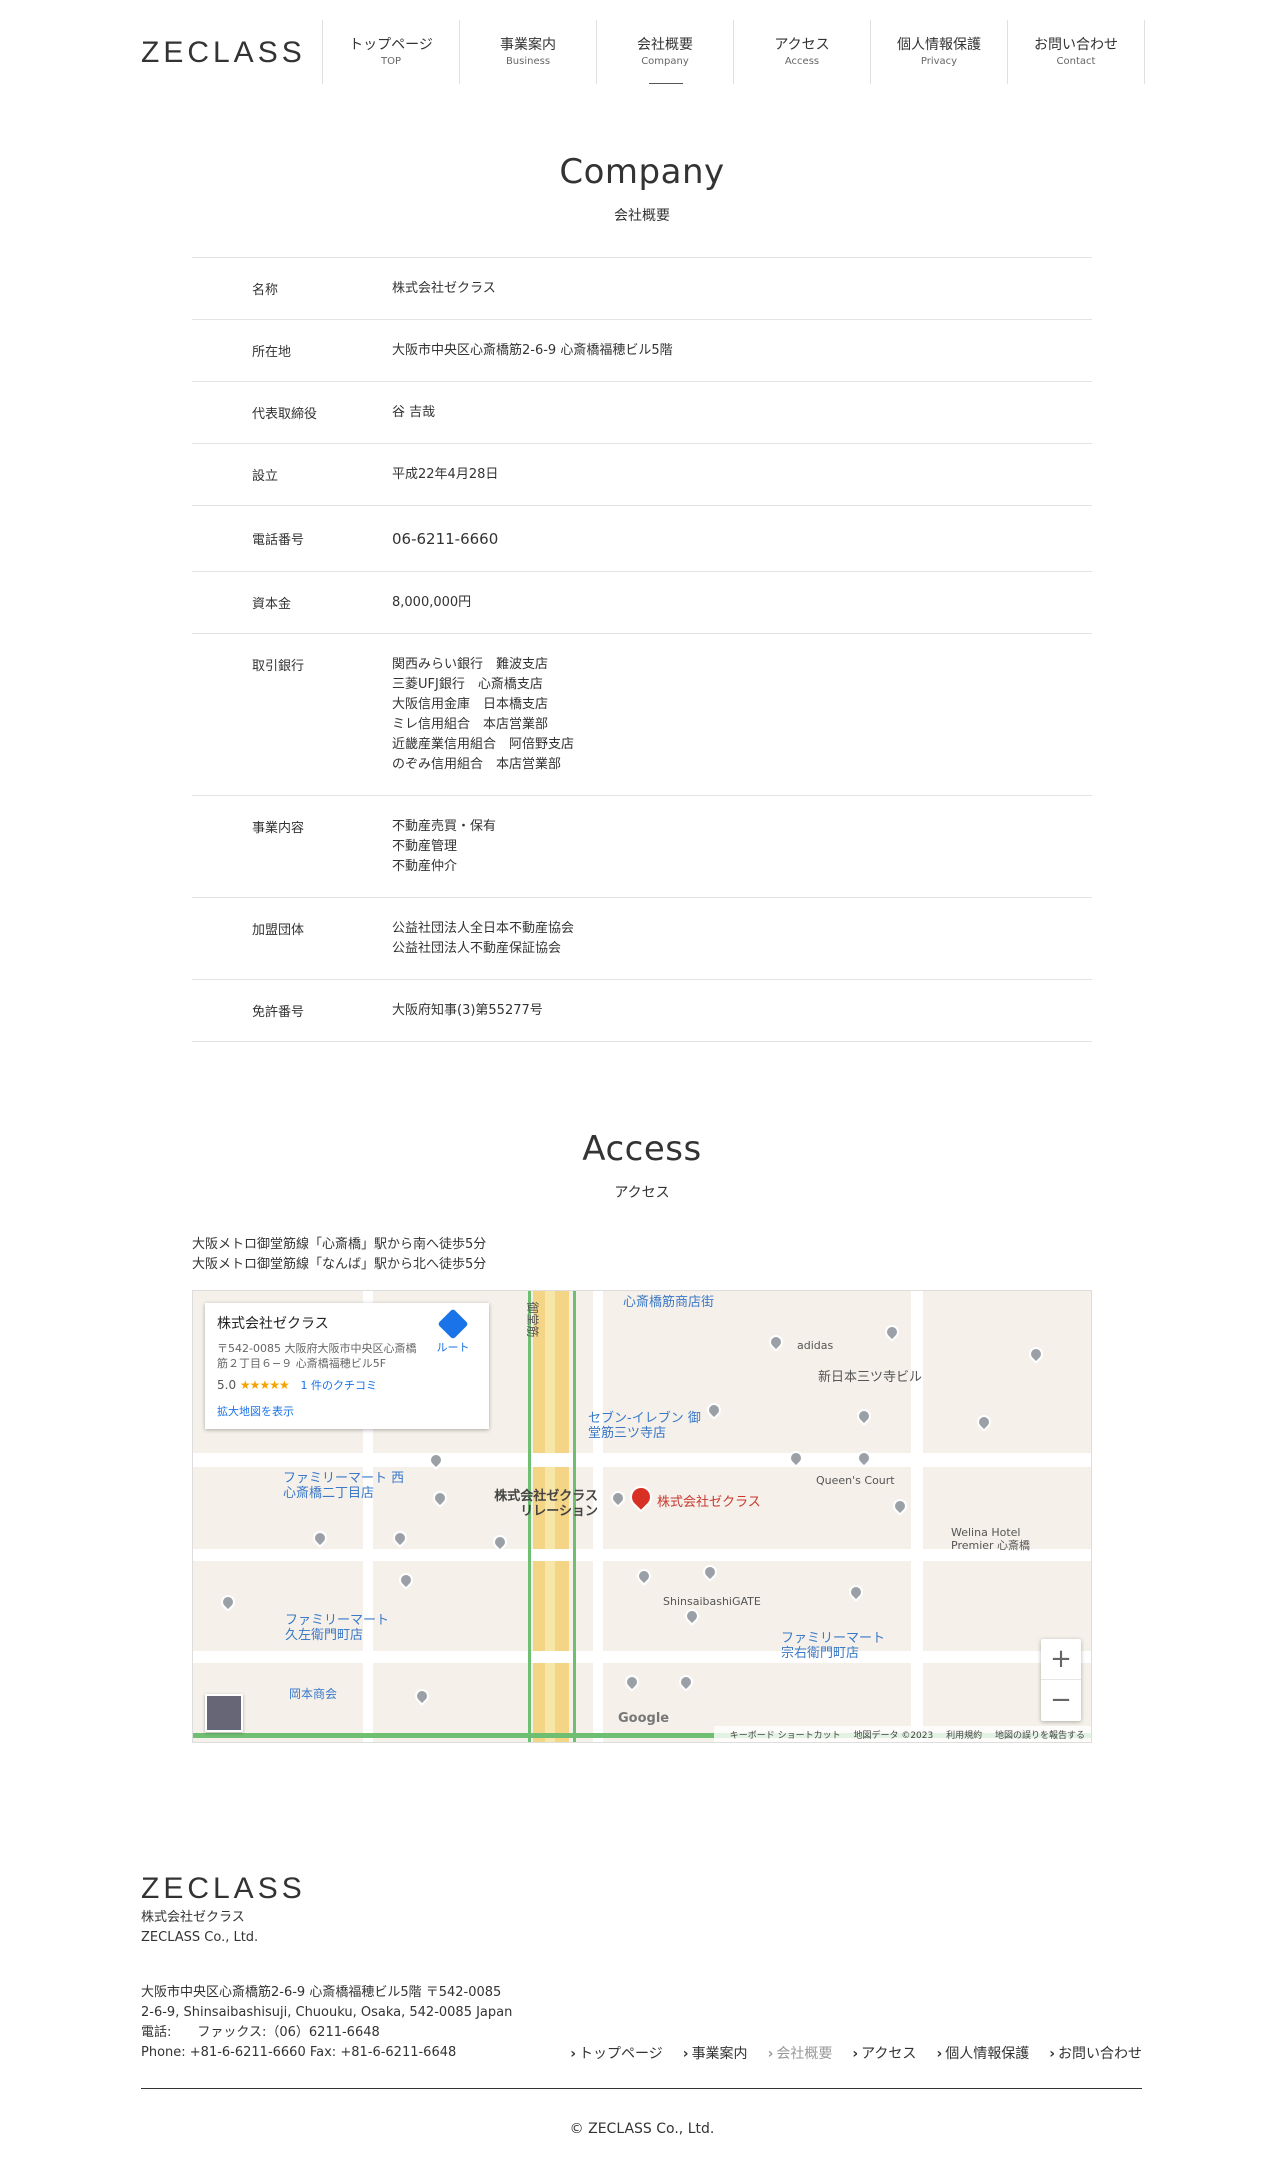  What do you see at coordinates (272, 352) in the screenshot?
I see `row-key: 所在地` at bounding box center [272, 352].